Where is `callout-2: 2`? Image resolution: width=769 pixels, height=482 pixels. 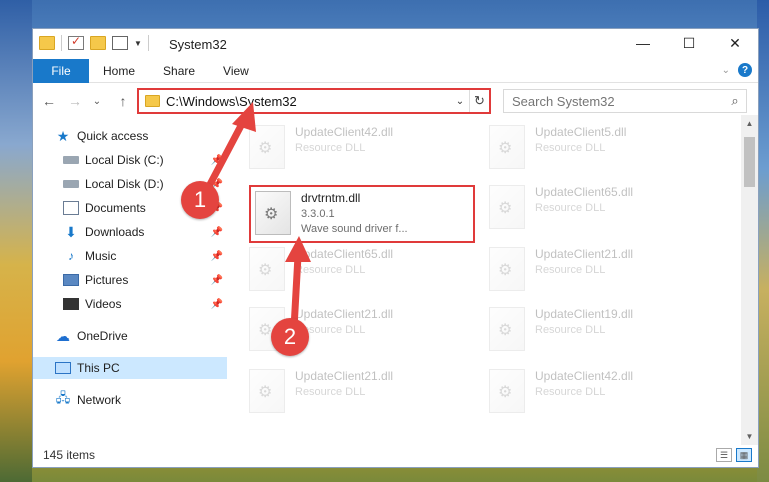 callout-2: 2 is located at coordinates (290, 337).